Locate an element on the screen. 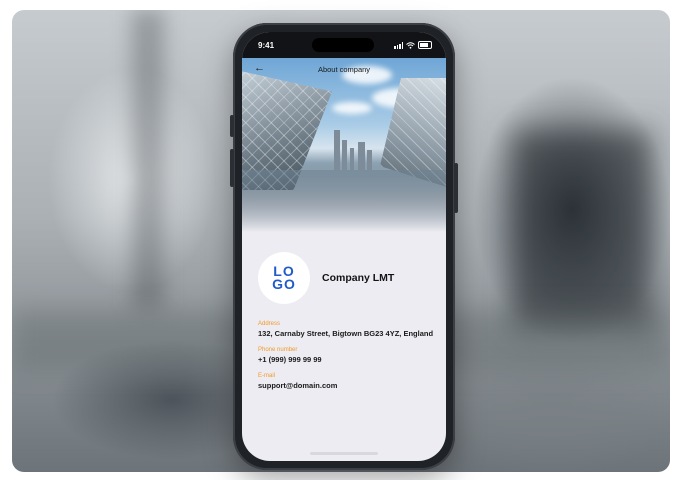 The height and width of the screenshot is (480, 682). app-header: ← About company is located at coordinates (344, 71).